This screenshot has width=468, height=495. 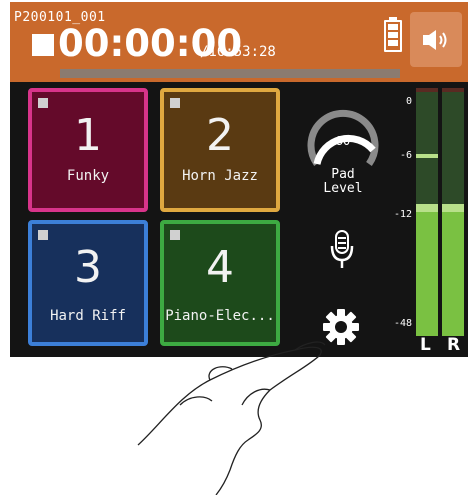 I want to click on pad-level-label: Pad Level, so click(x=343, y=181).